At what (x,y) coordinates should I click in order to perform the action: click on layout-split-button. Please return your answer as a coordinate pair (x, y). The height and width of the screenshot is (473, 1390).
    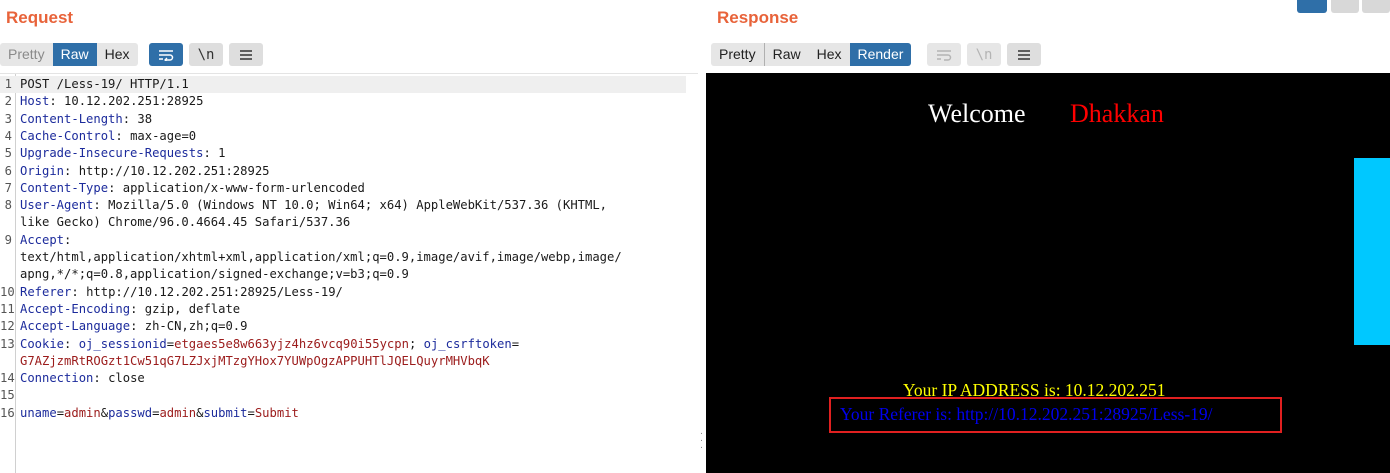
    Looking at the image, I should click on (1312, 6).